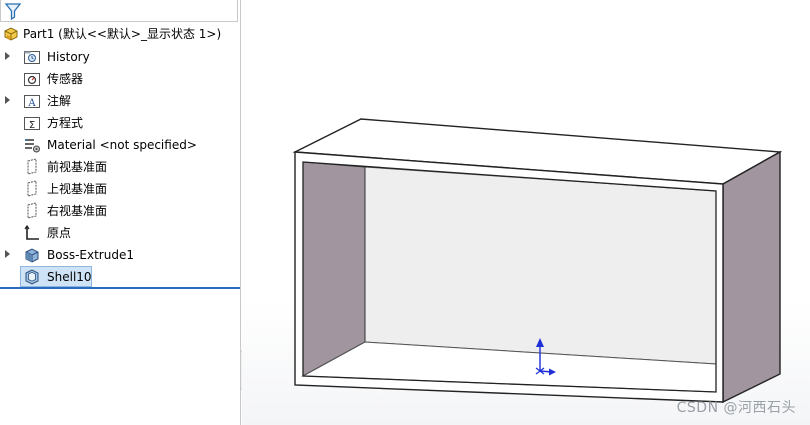  Describe the element at coordinates (122, 145) in the screenshot. I see `tree-item-label: Material <not specified>` at that location.